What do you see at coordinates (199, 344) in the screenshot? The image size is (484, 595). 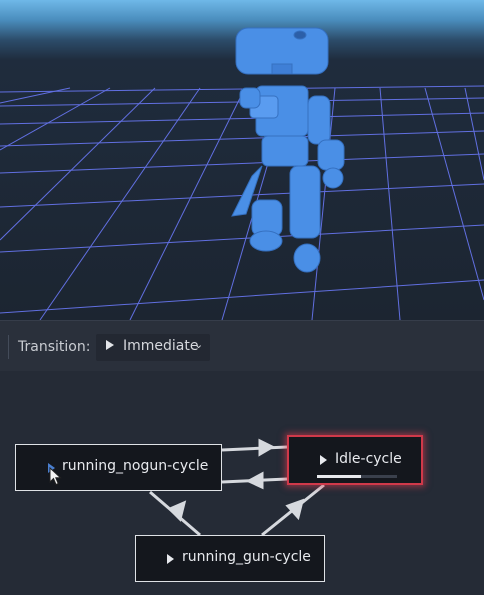 I see `chevron-down-icon: ⌄` at bounding box center [199, 344].